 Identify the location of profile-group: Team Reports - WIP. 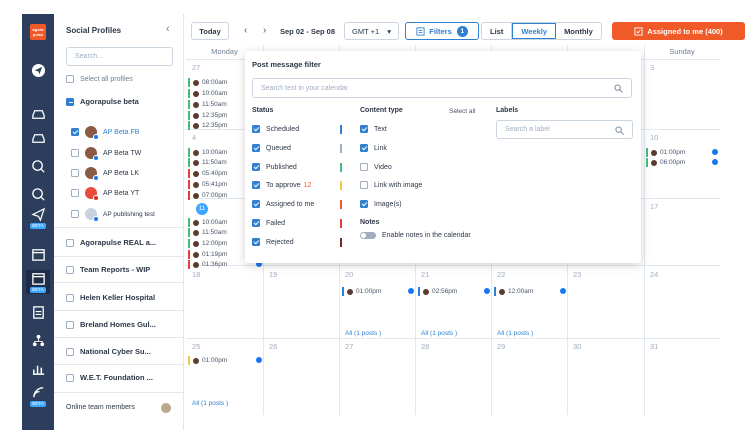
(108, 269).